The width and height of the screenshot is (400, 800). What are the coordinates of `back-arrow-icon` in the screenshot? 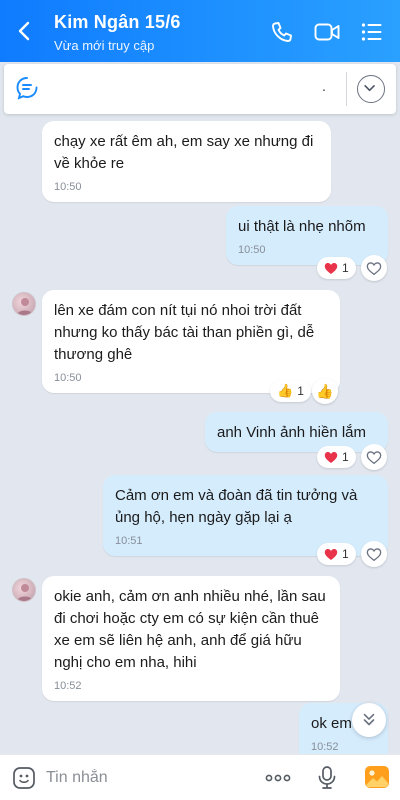 It's located at (25, 31).